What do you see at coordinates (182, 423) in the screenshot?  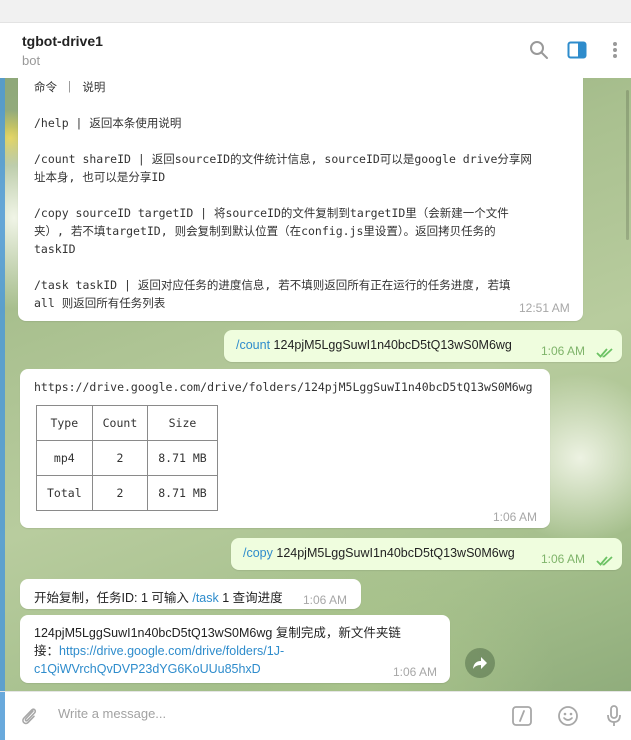 I see `table-header-cell: Size` at bounding box center [182, 423].